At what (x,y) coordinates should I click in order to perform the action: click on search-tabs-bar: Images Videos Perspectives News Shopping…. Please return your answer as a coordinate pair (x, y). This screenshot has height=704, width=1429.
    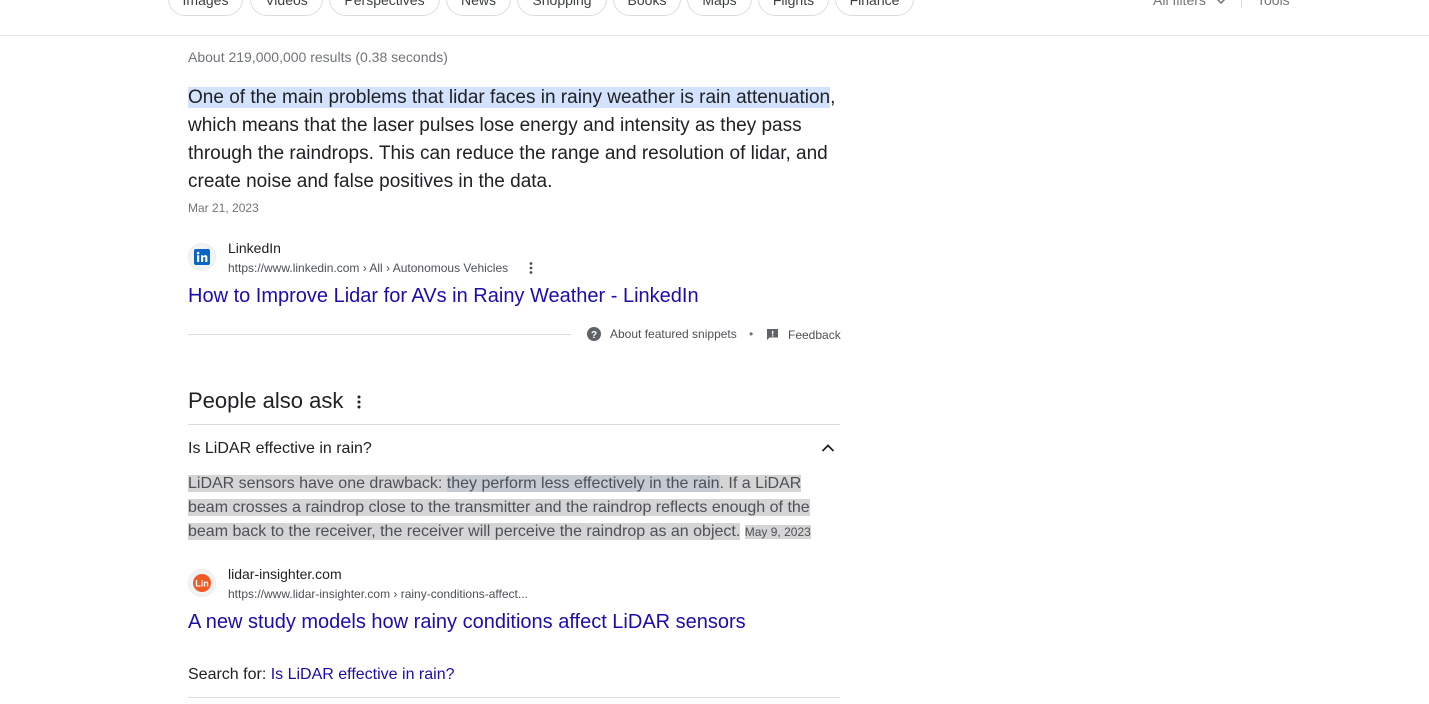
    Looking at the image, I should click on (714, 18).